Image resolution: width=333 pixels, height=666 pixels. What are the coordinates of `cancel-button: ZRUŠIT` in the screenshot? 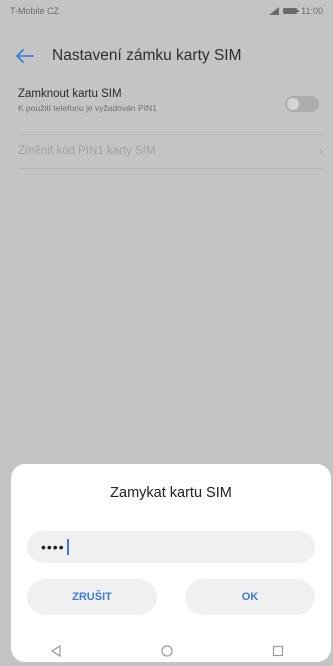 It's located at (92, 597).